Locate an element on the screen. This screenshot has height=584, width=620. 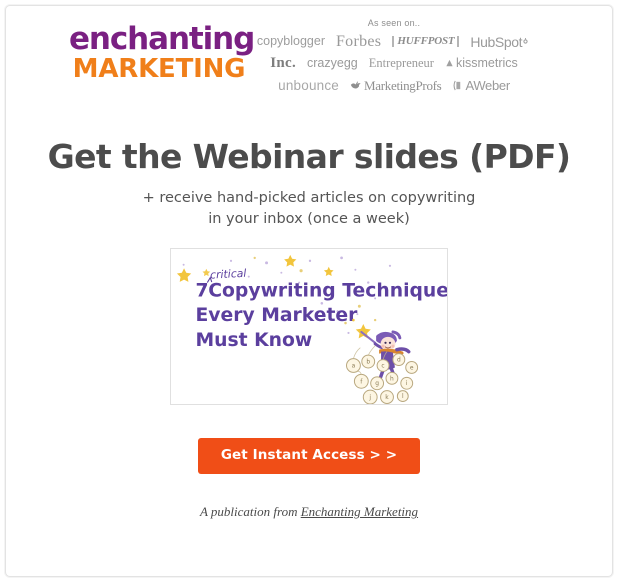
footer-prefix: A publication from is located at coordinates (250, 512).